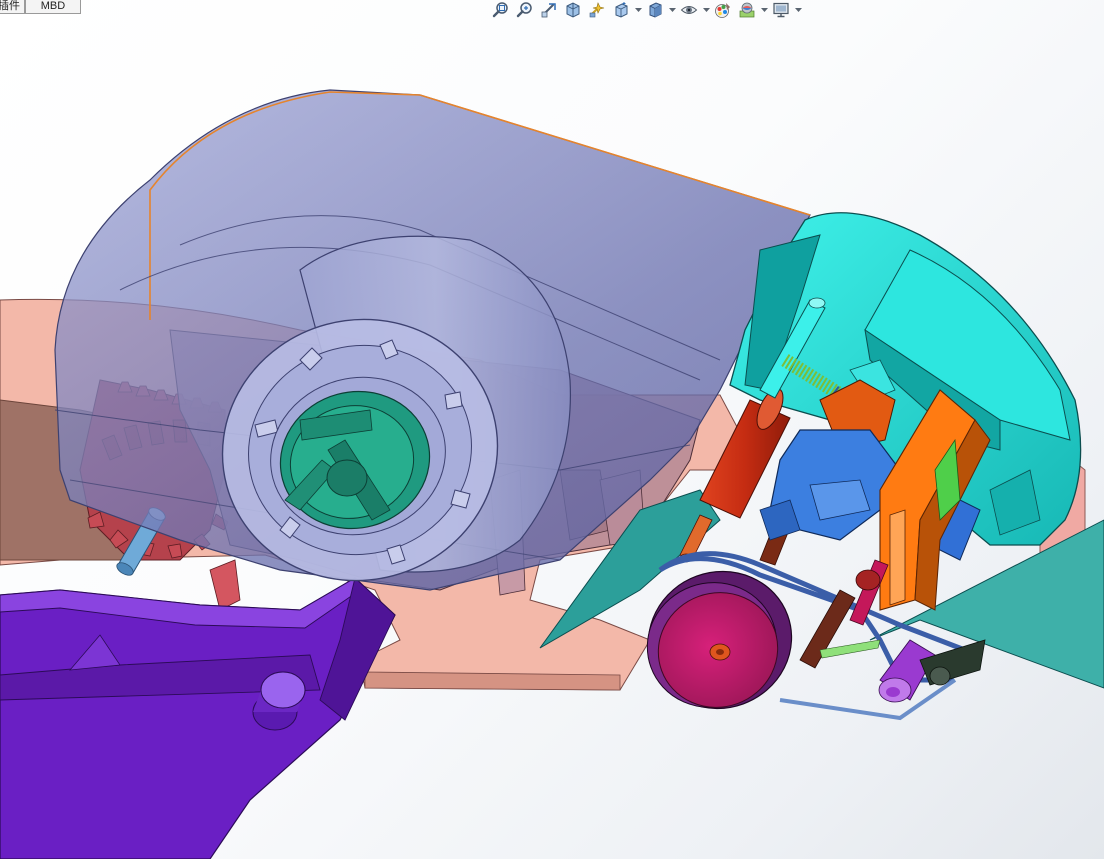 The height and width of the screenshot is (859, 1104). I want to click on heads-up-view-toolbar, so click(646, 10).